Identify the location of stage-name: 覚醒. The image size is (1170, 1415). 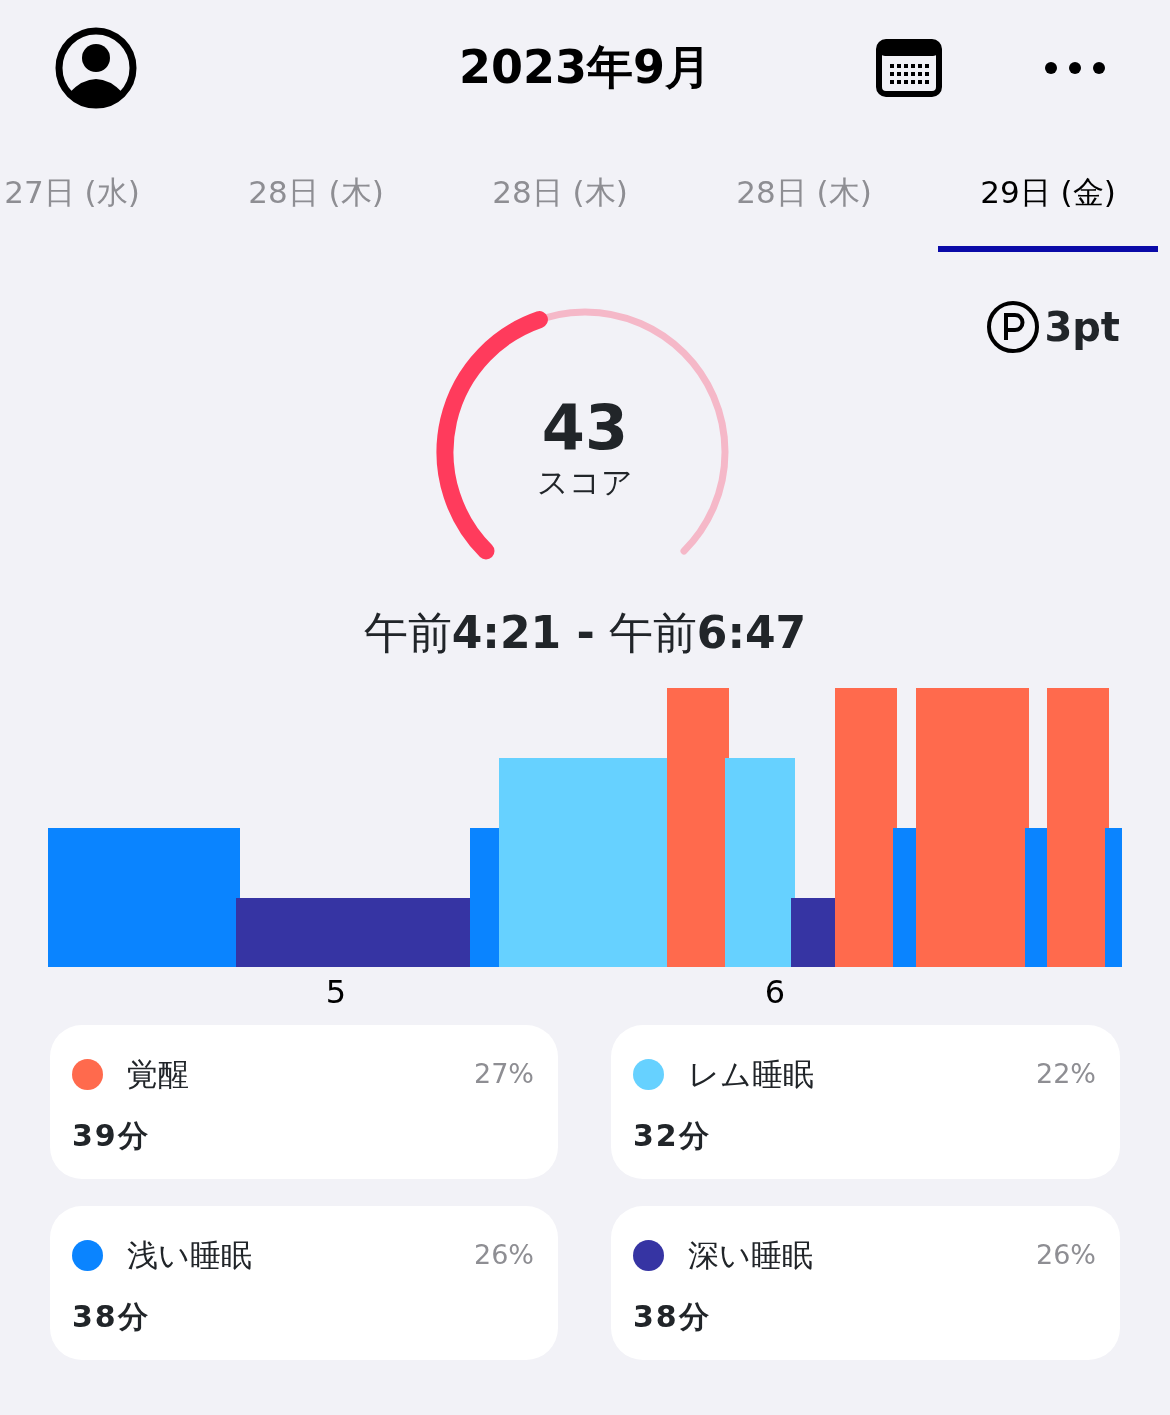
(158, 1074).